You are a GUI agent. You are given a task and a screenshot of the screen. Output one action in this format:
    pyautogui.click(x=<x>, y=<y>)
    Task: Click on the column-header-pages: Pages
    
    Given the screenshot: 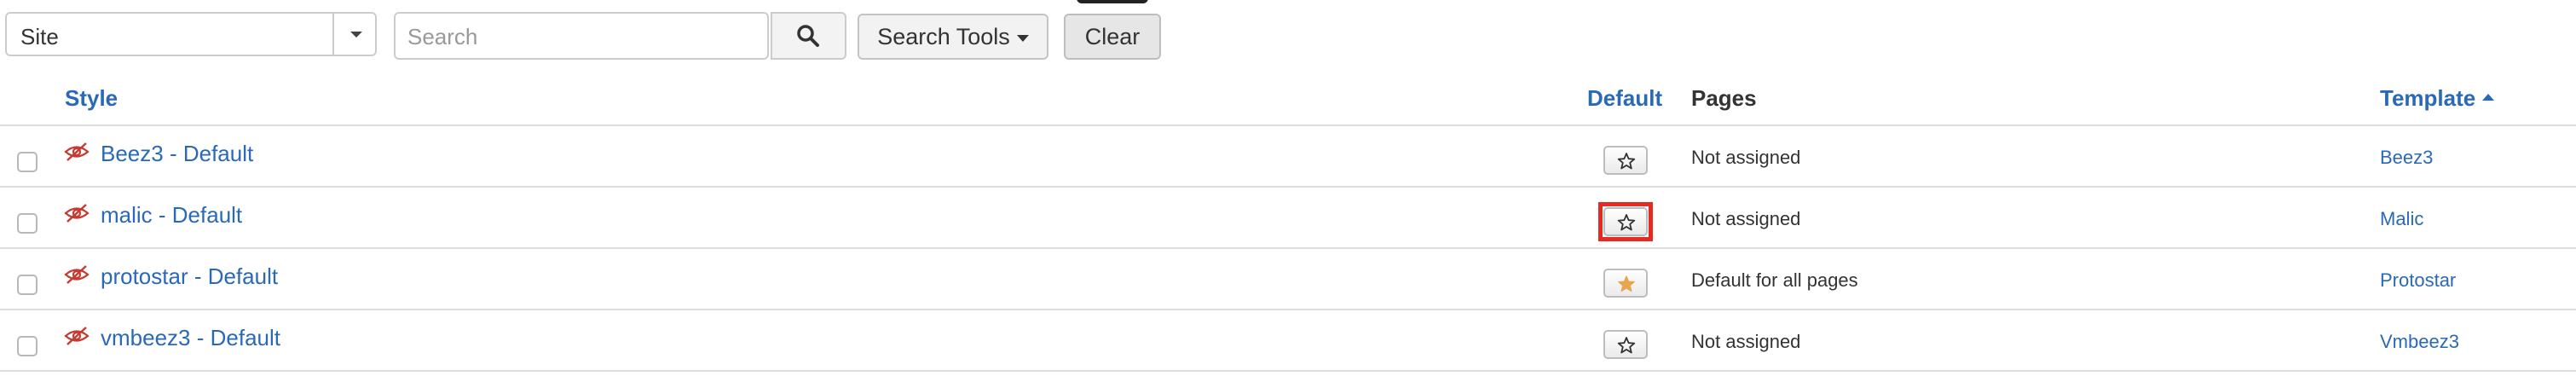 What is the action you would take?
    pyautogui.click(x=1724, y=98)
    